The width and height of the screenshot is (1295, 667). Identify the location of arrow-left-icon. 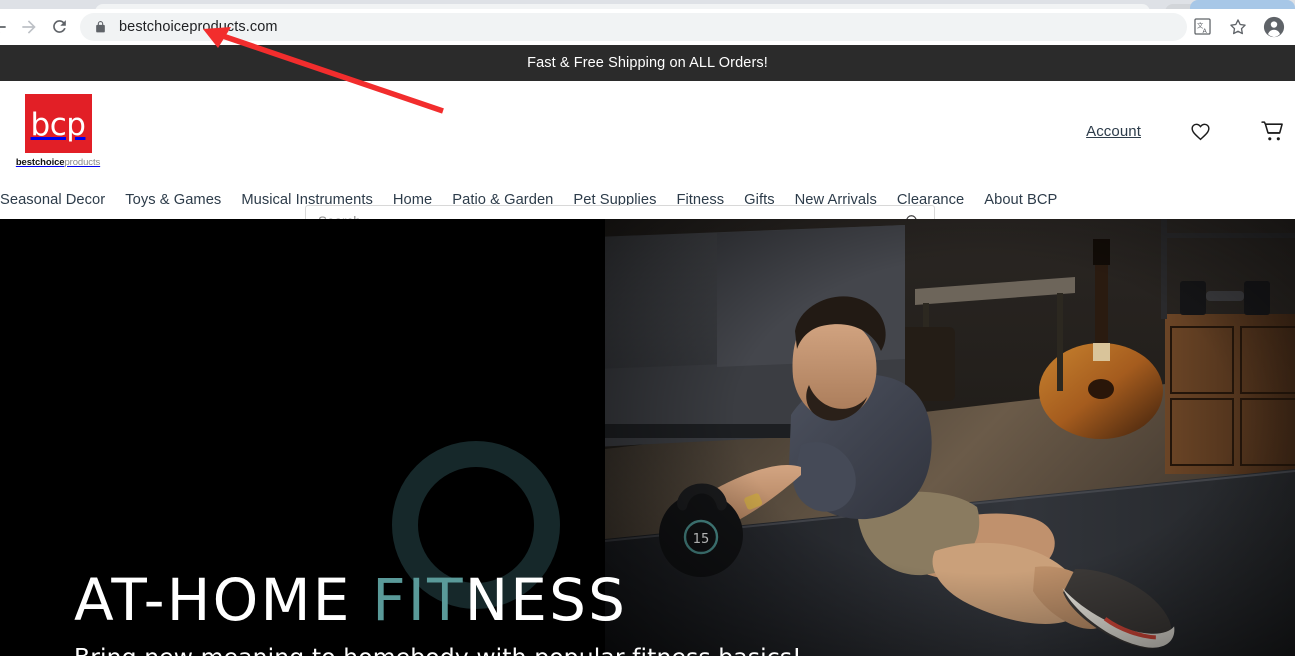
(3, 26).